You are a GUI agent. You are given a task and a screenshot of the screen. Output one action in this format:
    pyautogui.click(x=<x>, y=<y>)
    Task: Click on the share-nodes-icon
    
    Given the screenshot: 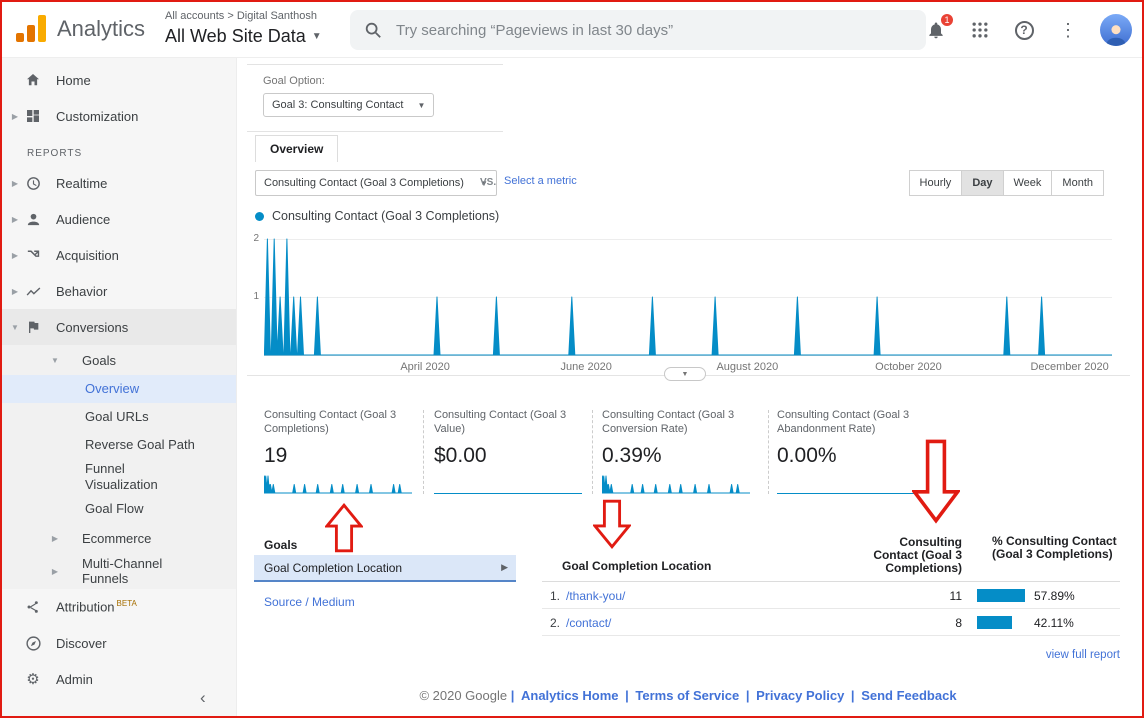 What is the action you would take?
    pyautogui.click(x=33, y=607)
    